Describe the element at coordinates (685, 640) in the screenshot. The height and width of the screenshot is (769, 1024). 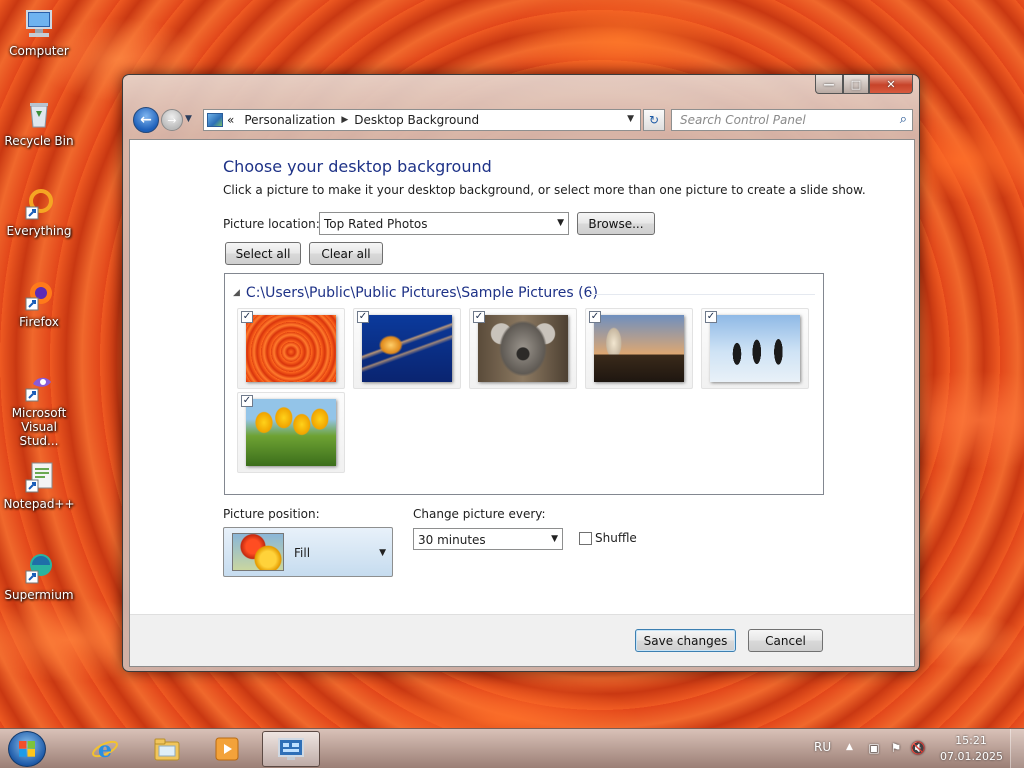
I see `save-changes-button: Save changes` at that location.